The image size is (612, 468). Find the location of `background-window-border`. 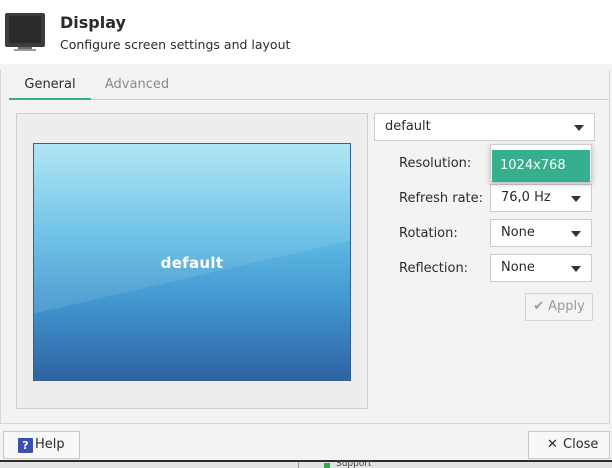

background-window-border is located at coordinates (306, 461).